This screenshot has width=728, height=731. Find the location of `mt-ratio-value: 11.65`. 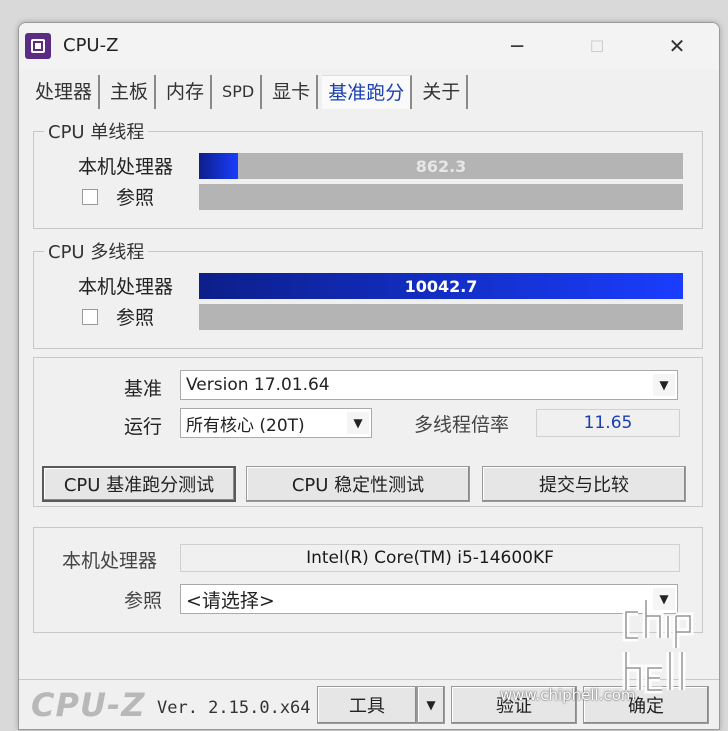

mt-ratio-value: 11.65 is located at coordinates (608, 423).